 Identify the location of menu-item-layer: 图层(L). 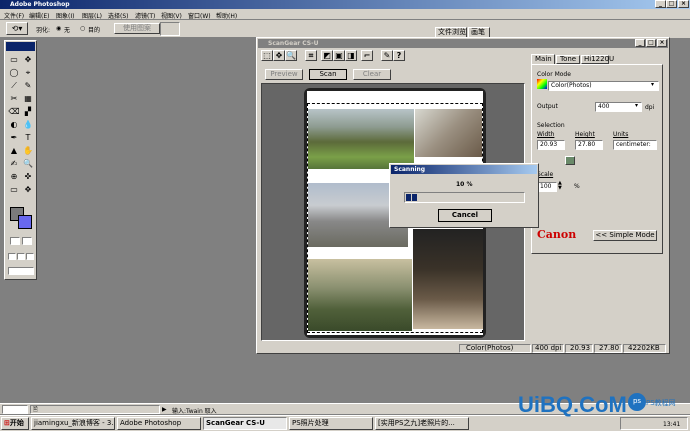
(92, 15).